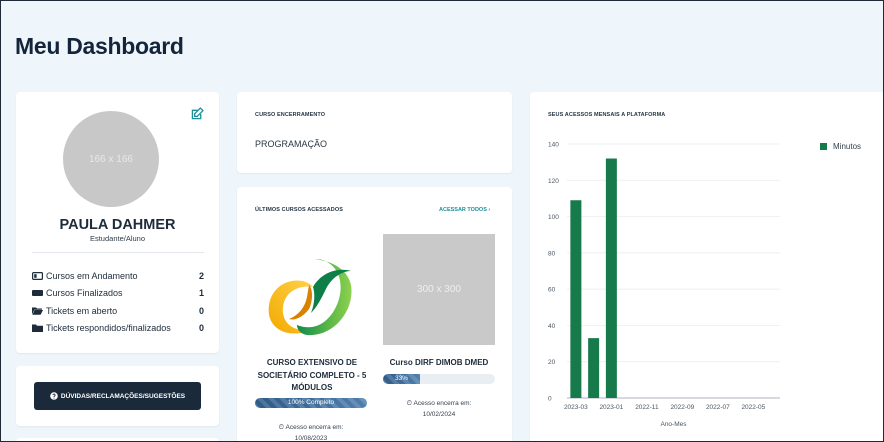  What do you see at coordinates (552, 253) in the screenshot?
I see `y-tick-label: 80` at bounding box center [552, 253].